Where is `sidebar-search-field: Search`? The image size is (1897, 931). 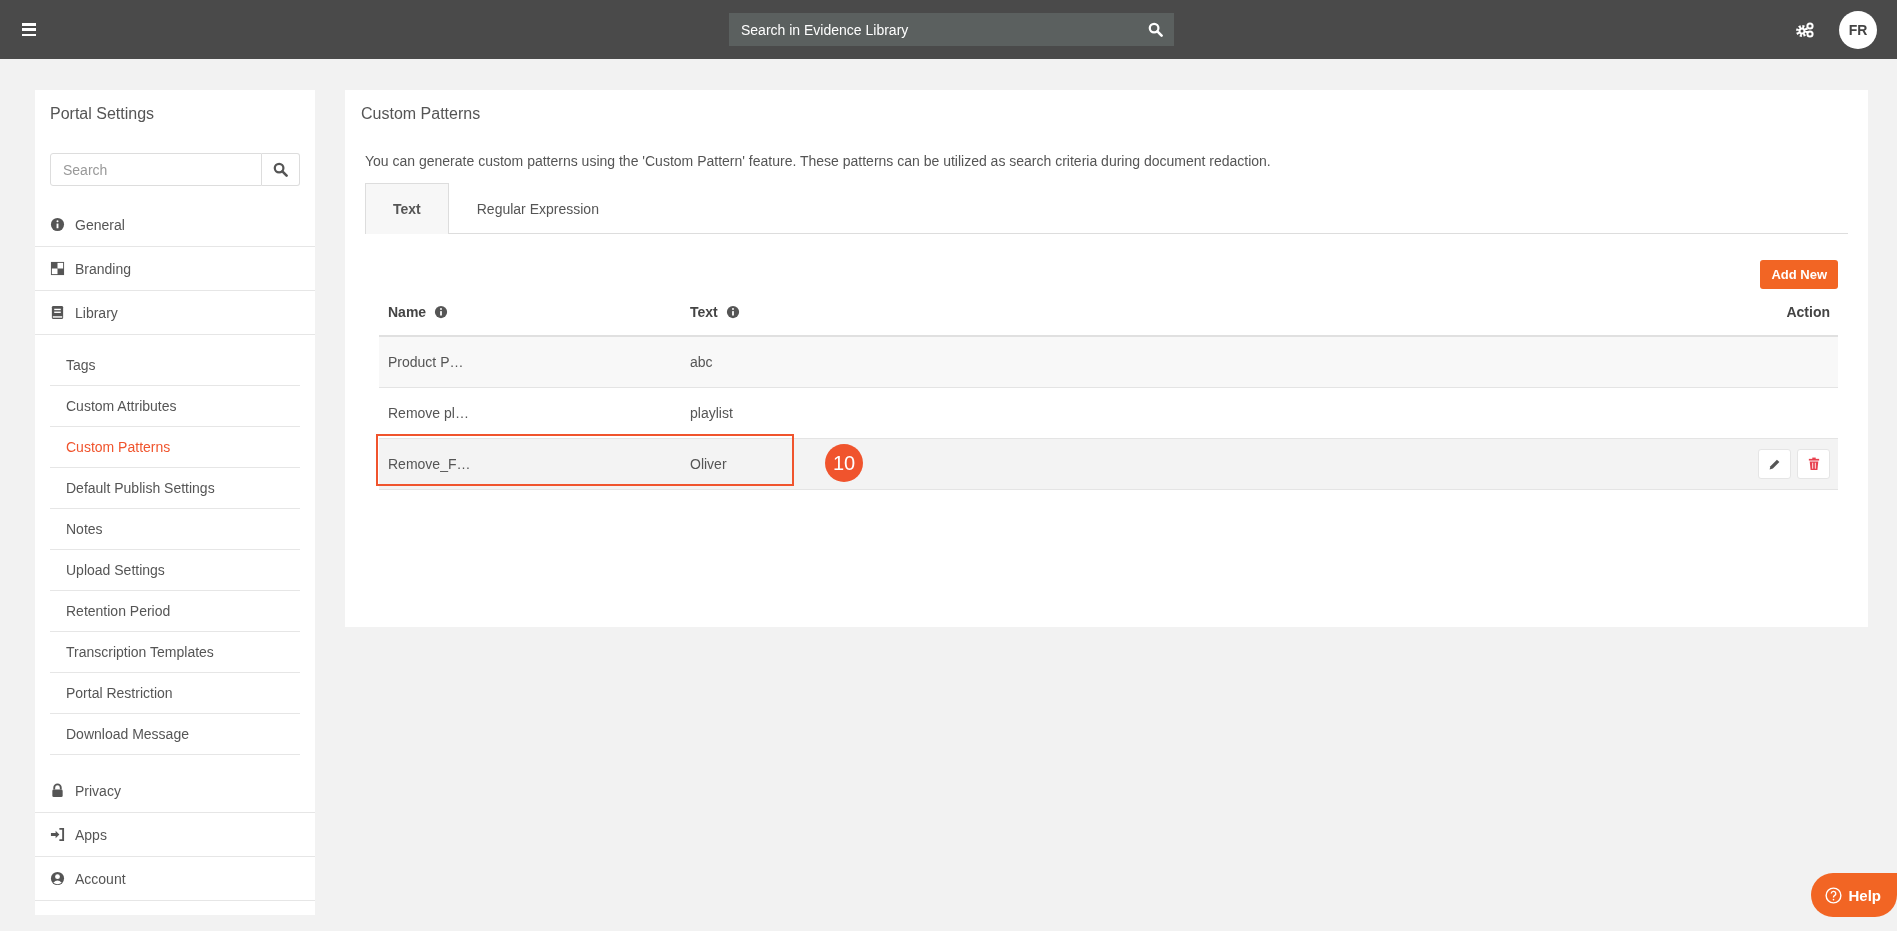 sidebar-search-field: Search is located at coordinates (156, 169).